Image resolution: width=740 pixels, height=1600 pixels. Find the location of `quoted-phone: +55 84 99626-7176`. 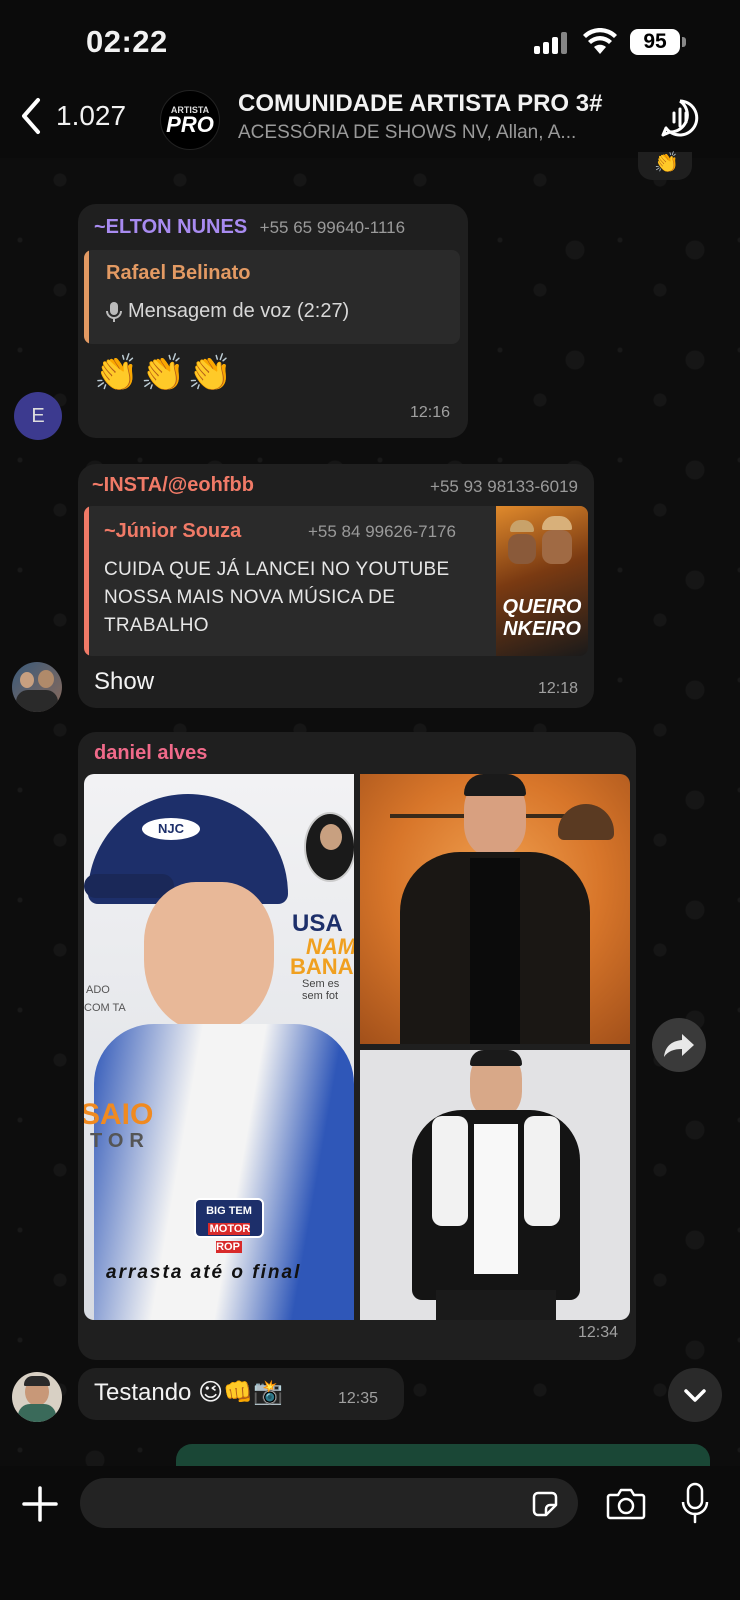

quoted-phone: +55 84 99626-7176 is located at coordinates (382, 531).